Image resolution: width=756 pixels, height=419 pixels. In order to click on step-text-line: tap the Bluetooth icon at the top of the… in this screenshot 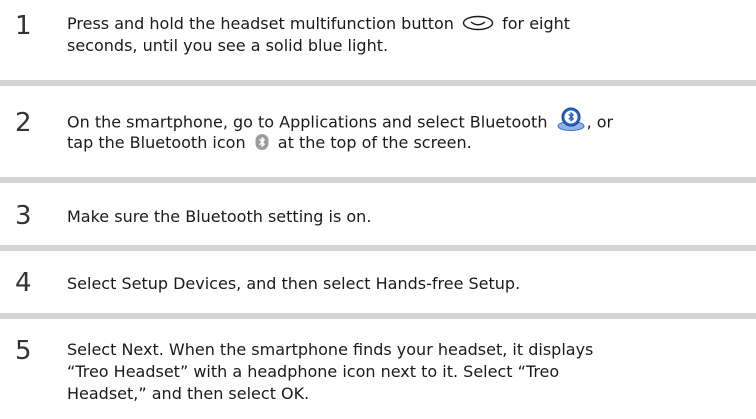, I will do `click(410, 143)`.